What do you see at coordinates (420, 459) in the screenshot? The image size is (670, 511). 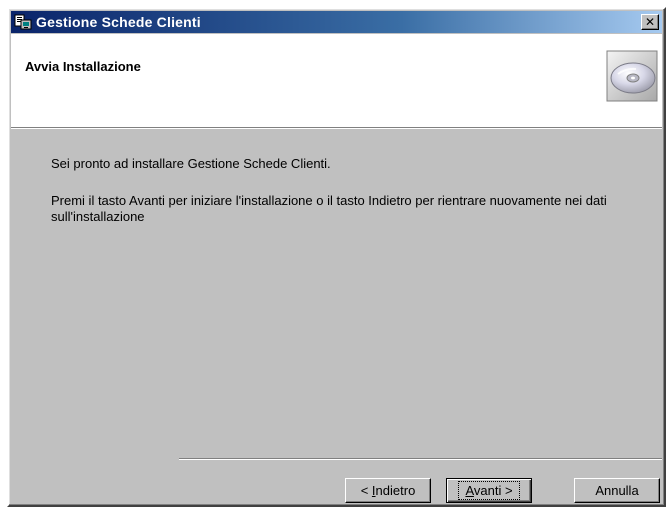 I see `button-separator` at bounding box center [420, 459].